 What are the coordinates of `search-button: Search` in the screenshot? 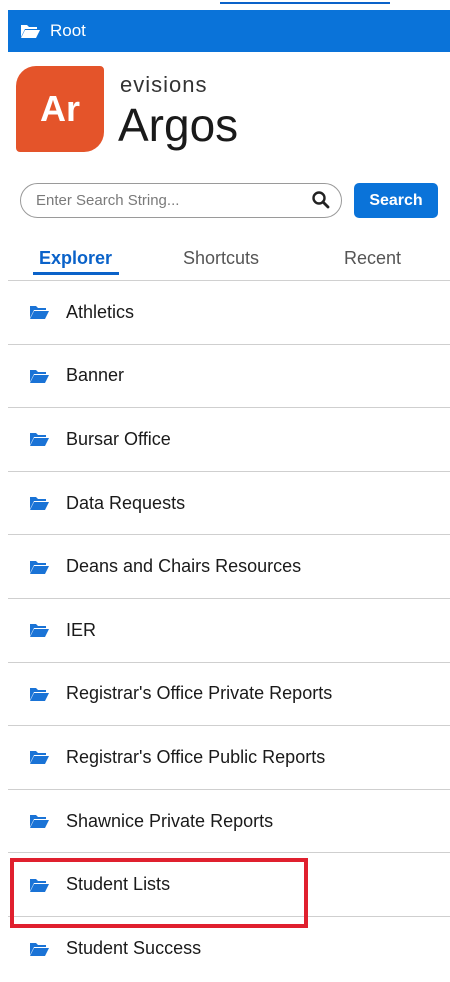 It's located at (396, 200).